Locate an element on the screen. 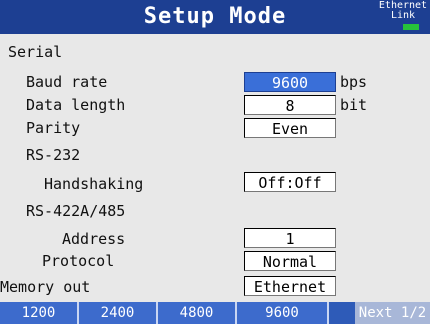  baud-rate-field: 9600 is located at coordinates (290, 82).